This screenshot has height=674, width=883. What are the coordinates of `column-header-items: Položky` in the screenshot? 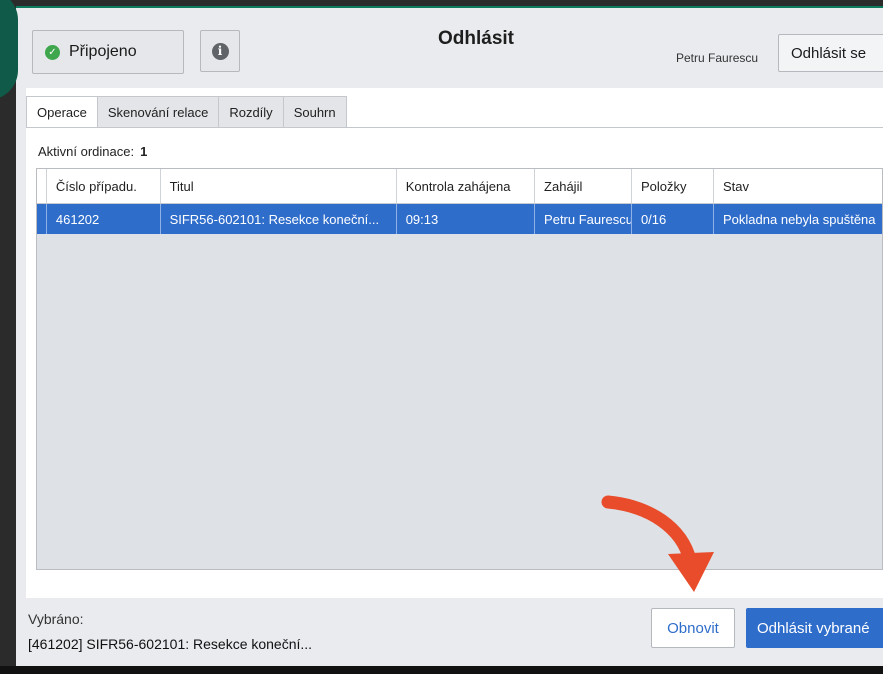 It's located at (673, 186).